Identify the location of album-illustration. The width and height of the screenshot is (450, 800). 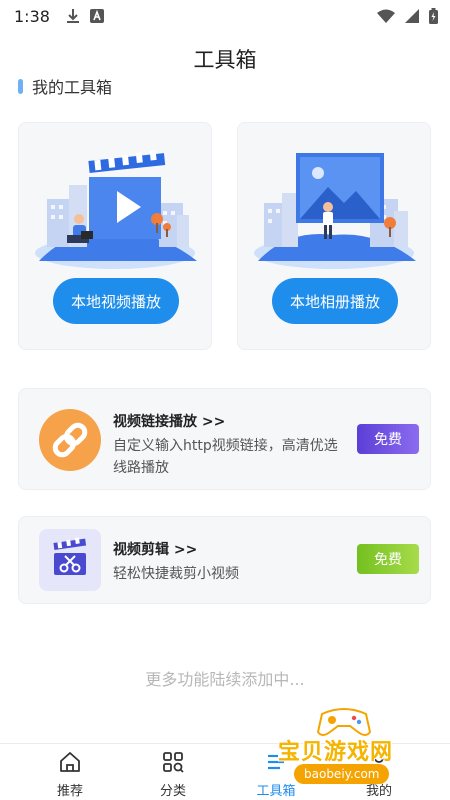
(335, 211).